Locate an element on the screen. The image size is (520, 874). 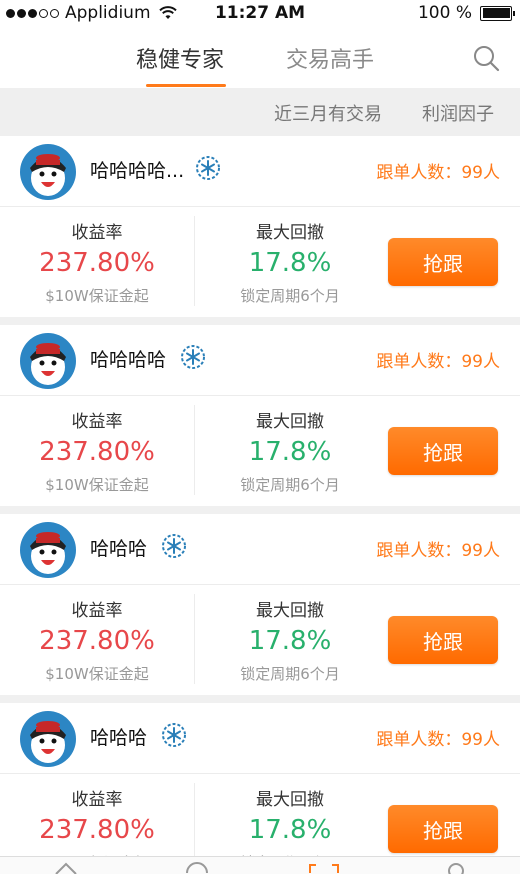
tab-trading-master: 交易高手 is located at coordinates (330, 58).